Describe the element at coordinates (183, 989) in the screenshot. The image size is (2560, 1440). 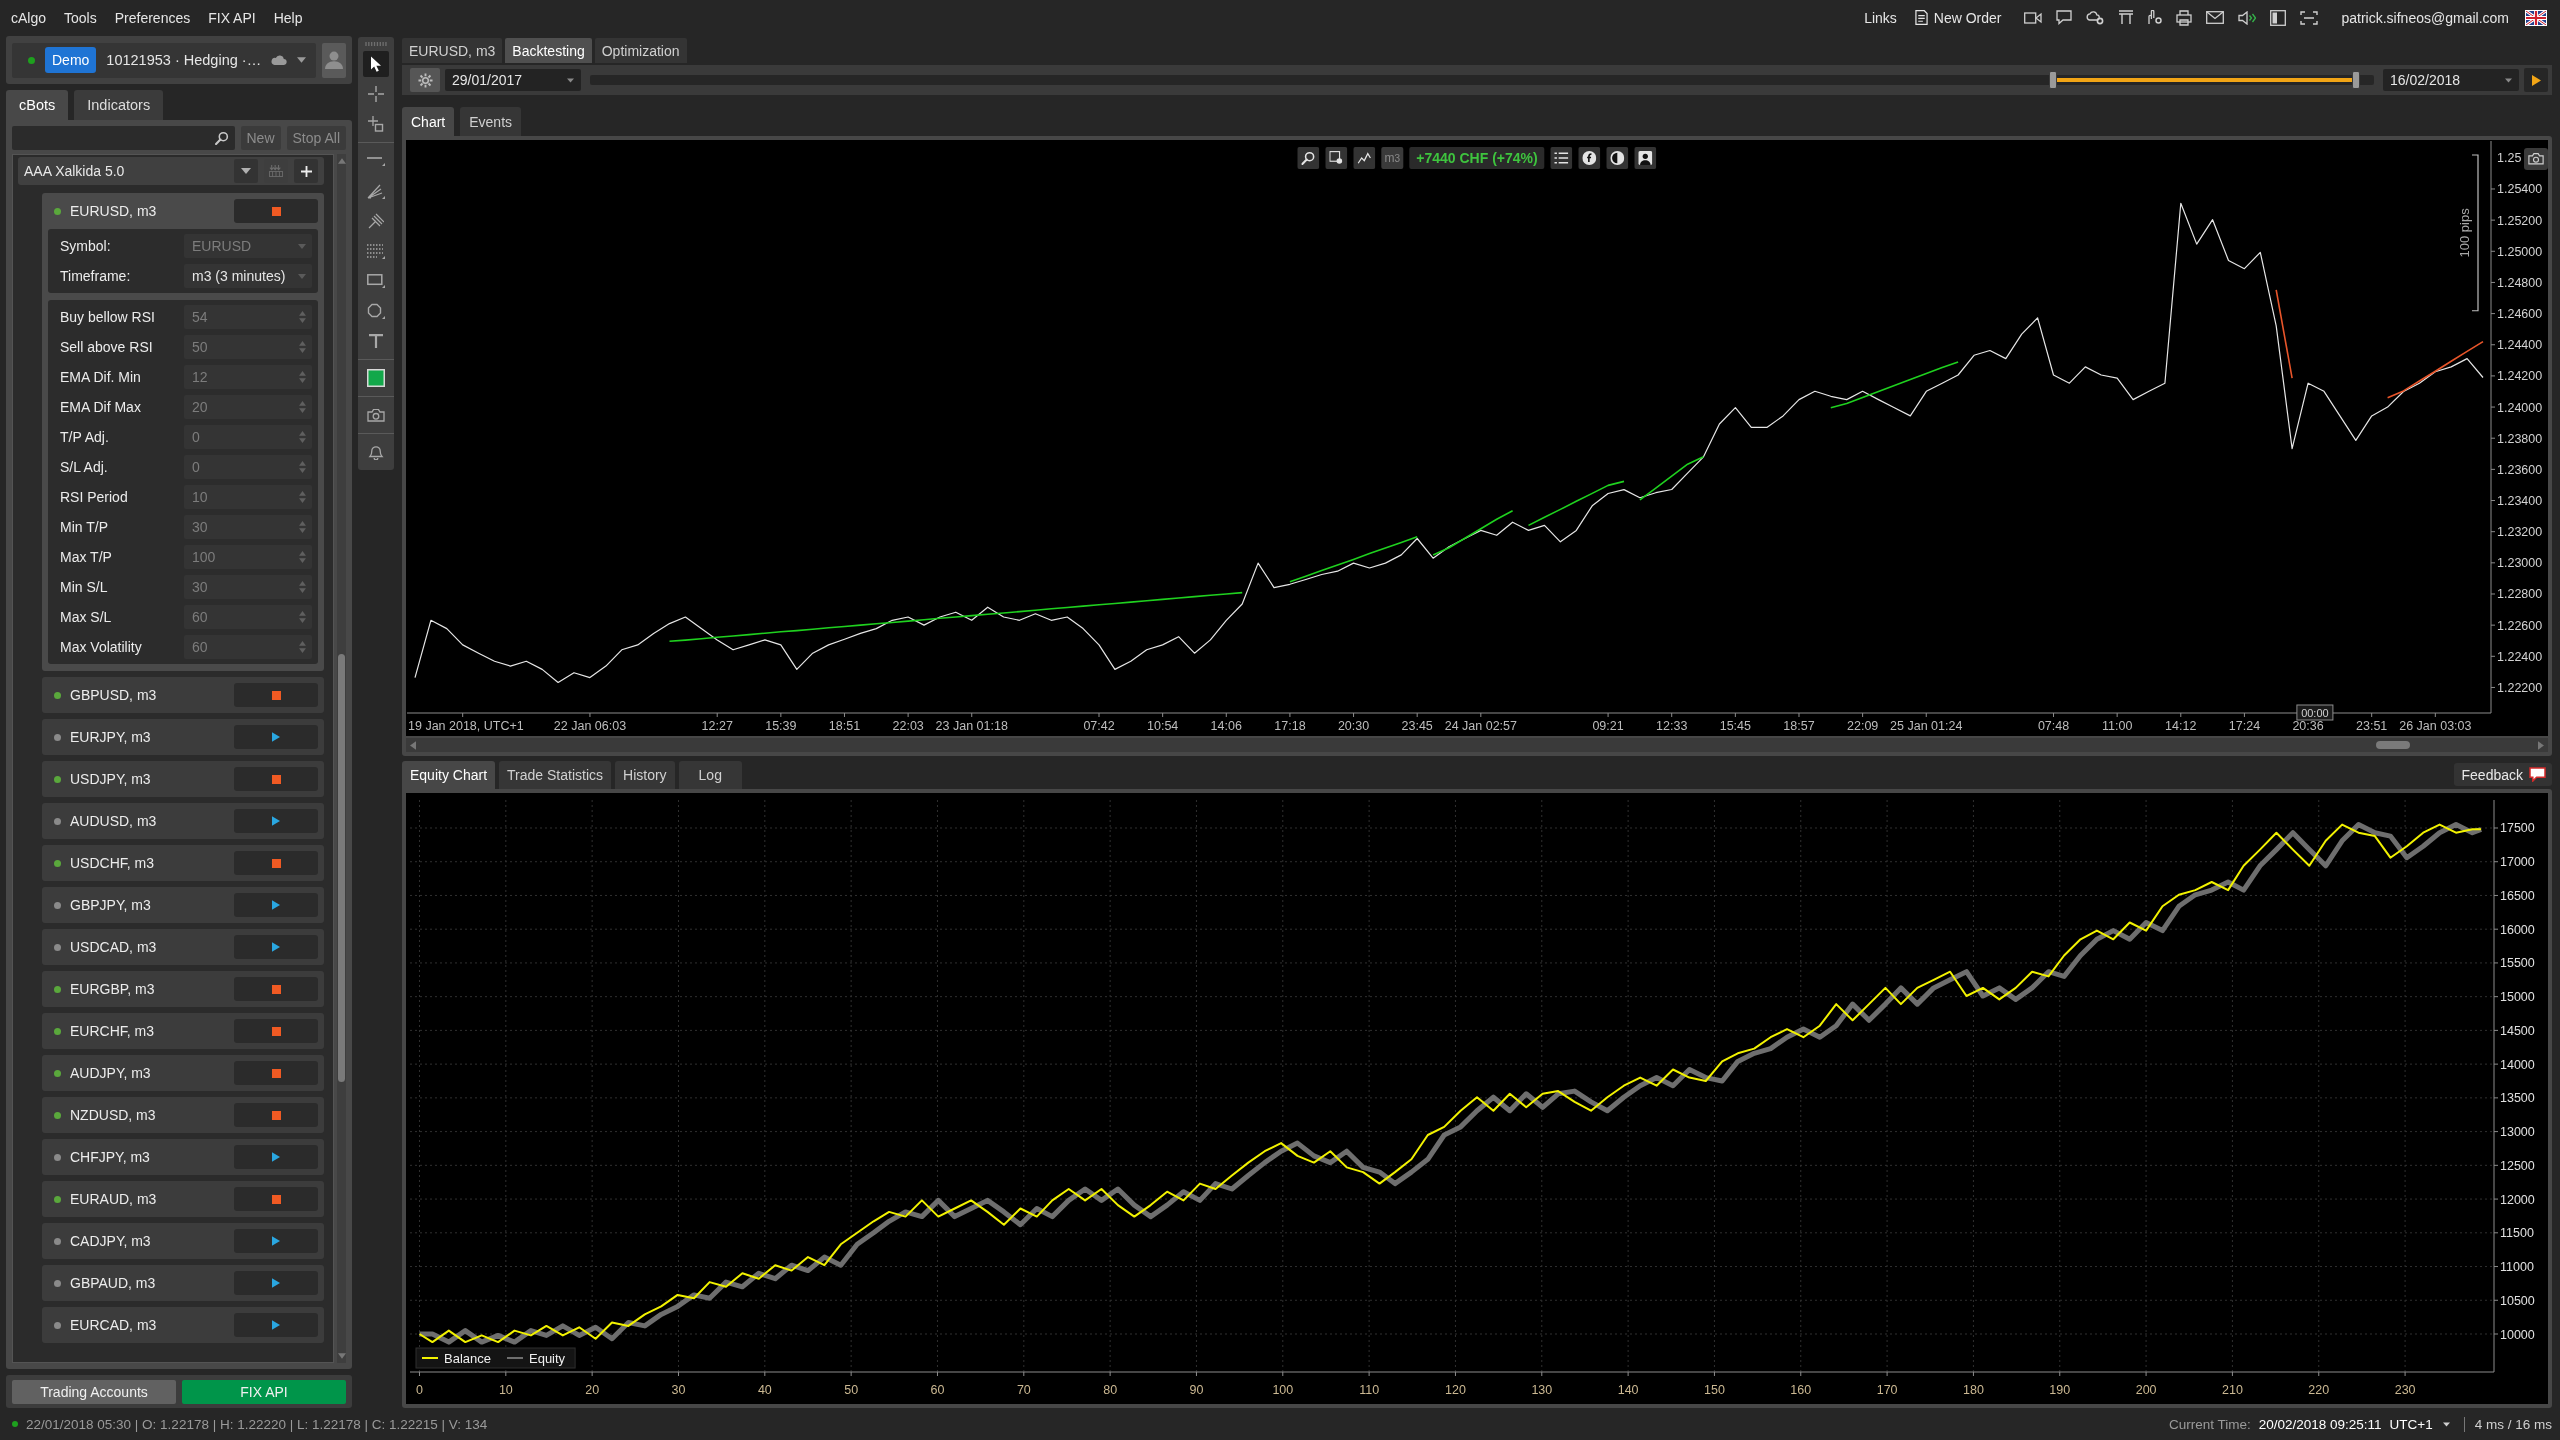
I see `bot-instance-card: EURGBP, m3` at that location.